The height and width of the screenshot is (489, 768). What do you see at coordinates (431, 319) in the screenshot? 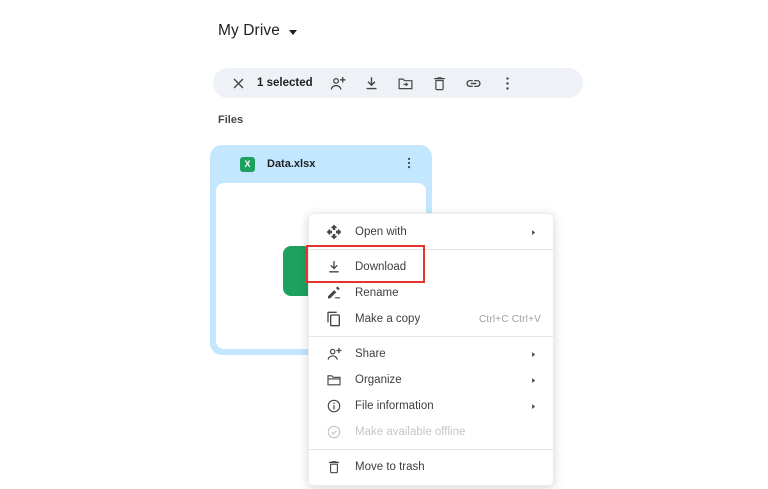
I see `menu-item-make-a-copy: Make a copy Ctrl+C Ctrl+V` at bounding box center [431, 319].